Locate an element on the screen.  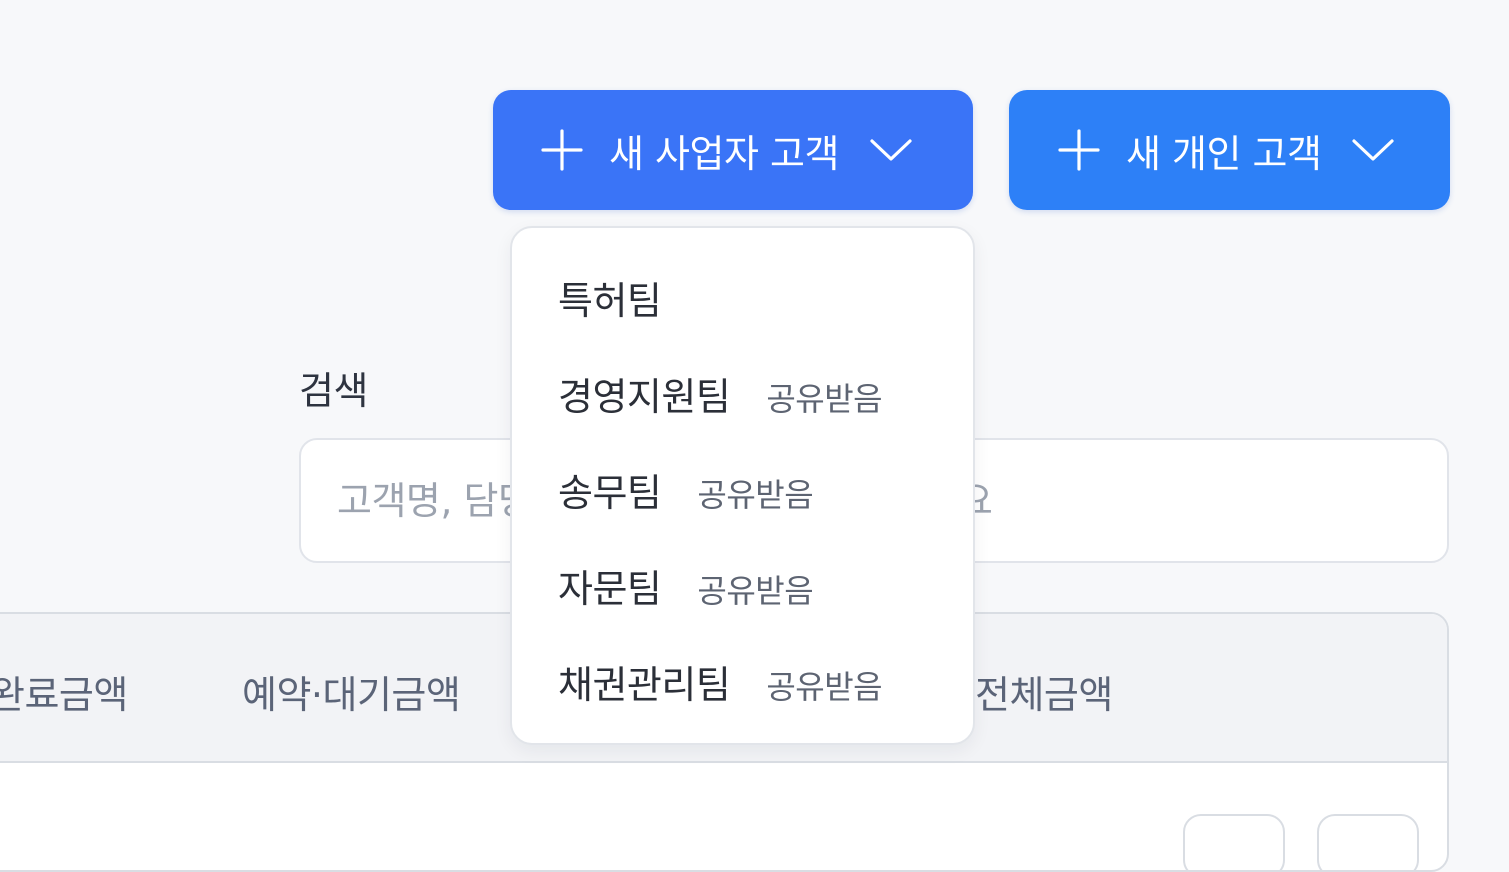
new-personal-customer-label: 새 개인 고객 is located at coordinates (1224, 153).